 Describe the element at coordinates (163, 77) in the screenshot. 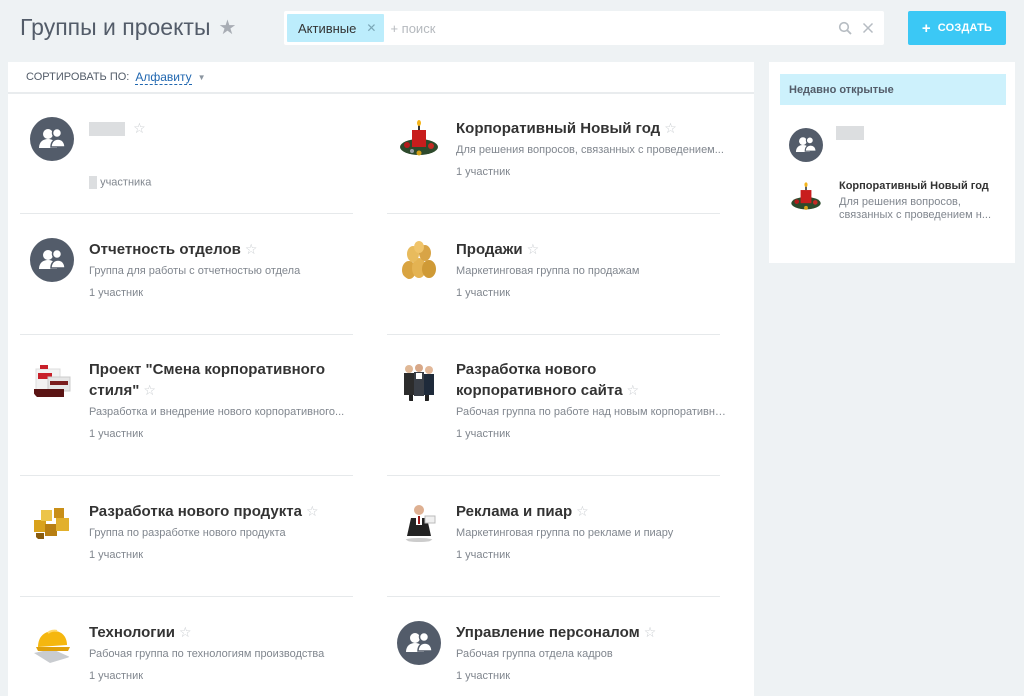

I see `sort-dropdown: Алфавиту` at that location.